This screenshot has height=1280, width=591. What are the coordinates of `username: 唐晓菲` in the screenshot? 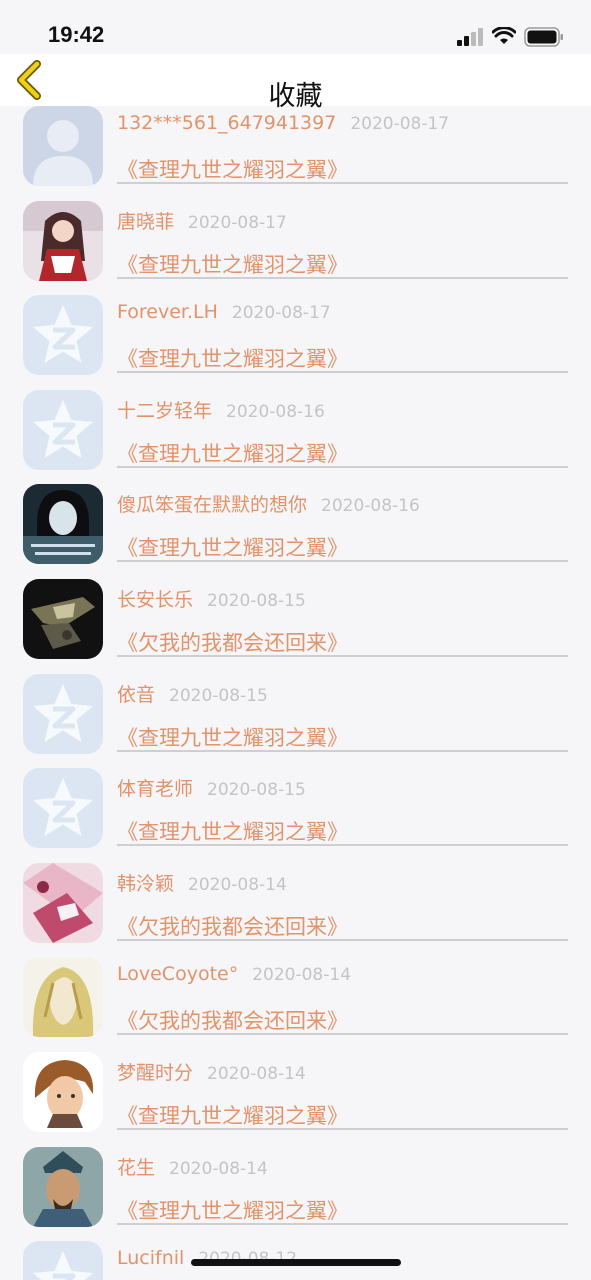 It's located at (145, 222).